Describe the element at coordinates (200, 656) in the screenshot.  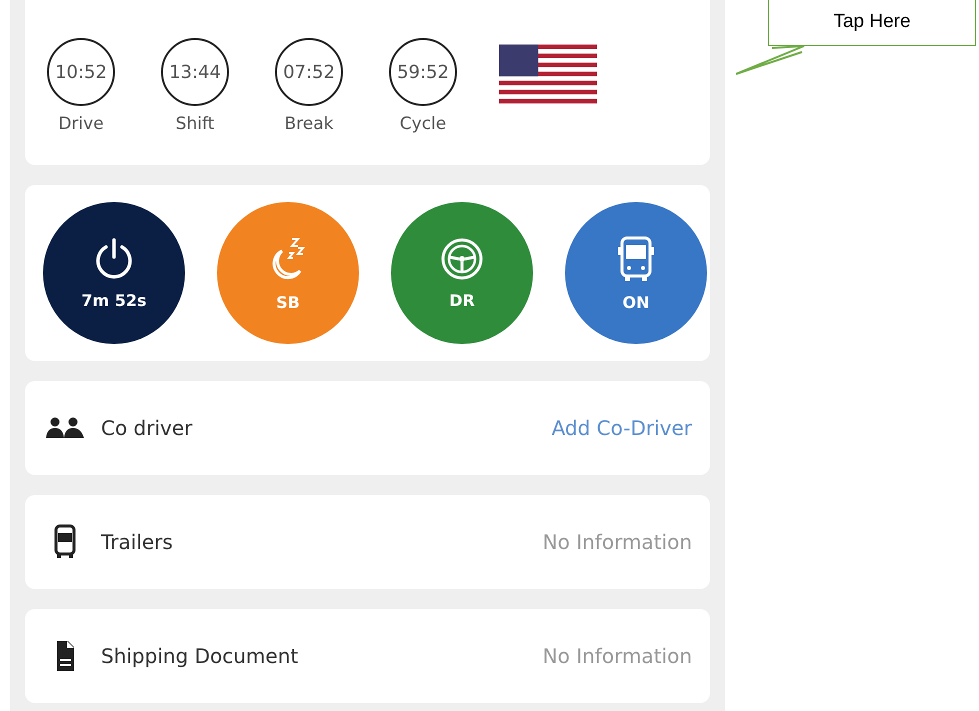
I see `row-label: Shipping Document` at that location.